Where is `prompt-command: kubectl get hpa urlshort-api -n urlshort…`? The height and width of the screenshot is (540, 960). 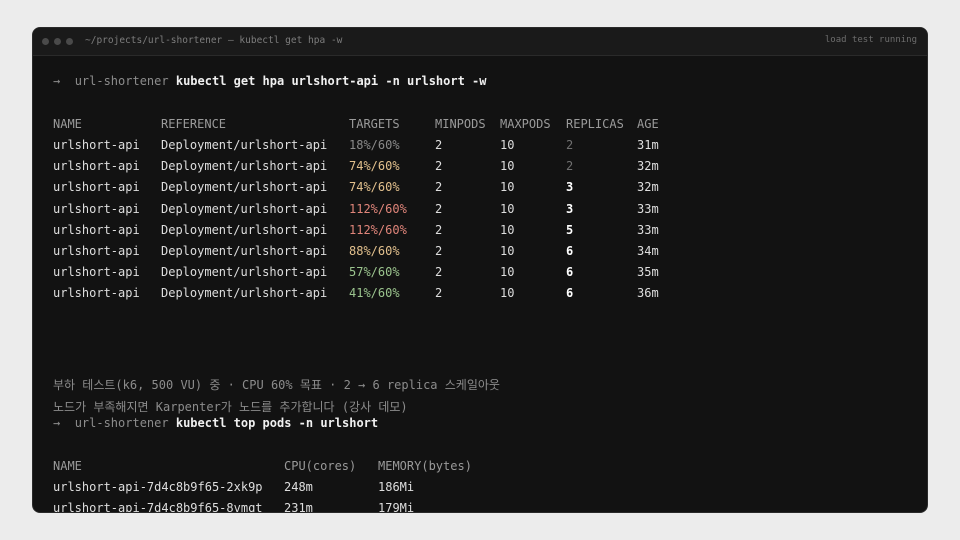
prompt-command: kubectl get hpa urlshort-api -n urlshort… is located at coordinates (331, 81).